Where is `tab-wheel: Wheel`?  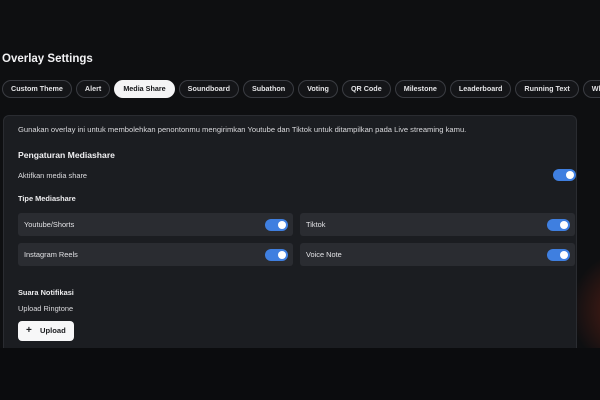 tab-wheel: Wheel is located at coordinates (591, 89).